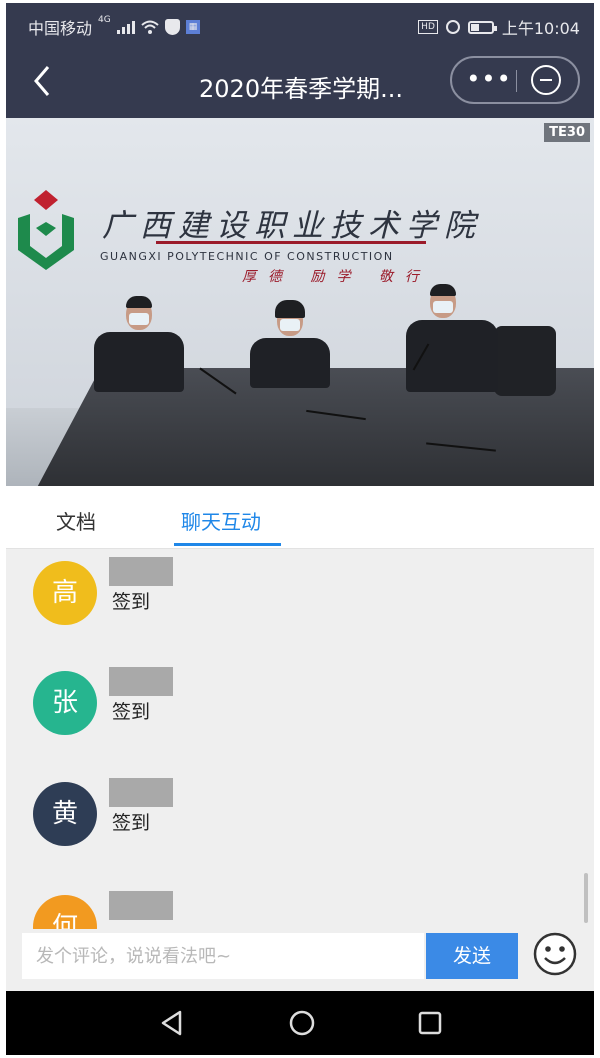 This screenshot has height=1058, width=600. What do you see at coordinates (472, 956) in the screenshot?
I see `send-button: 发送` at bounding box center [472, 956].